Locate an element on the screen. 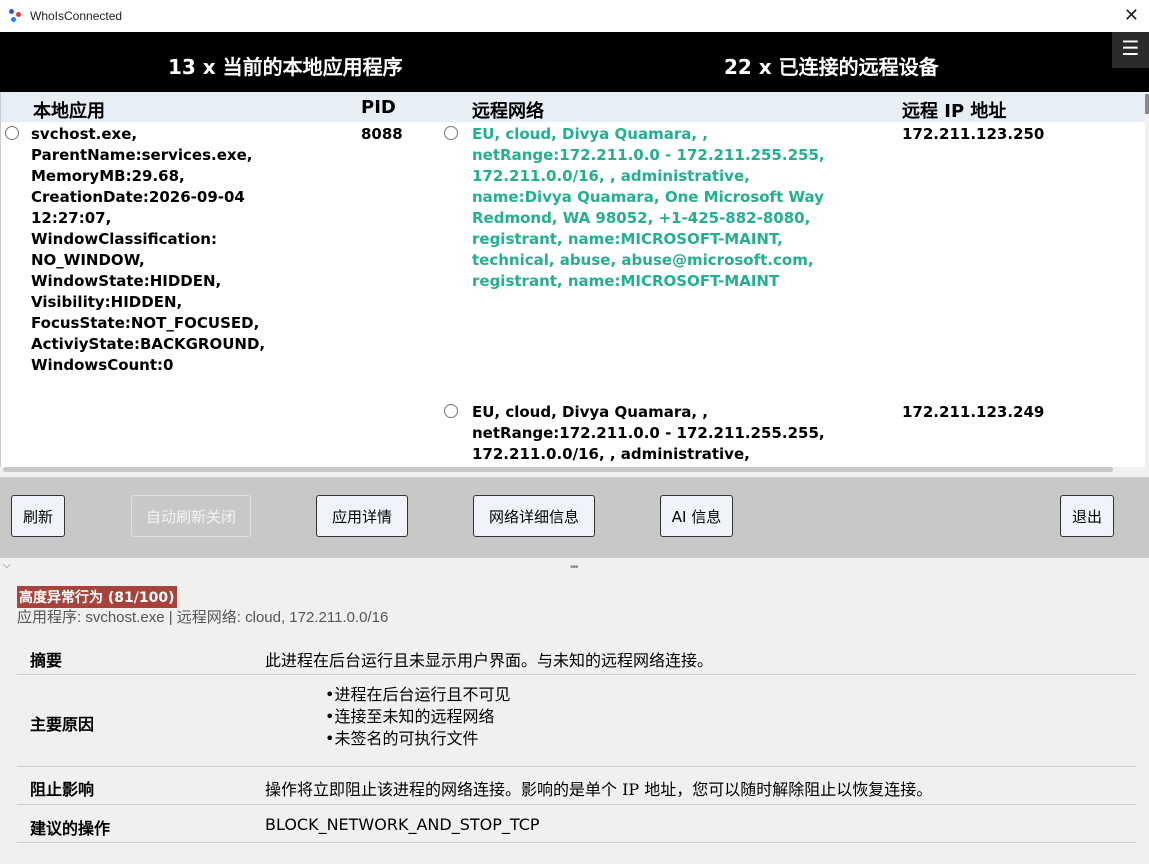  action-value: BLOCK_NETWORK_AND_STOP_TCP is located at coordinates (402, 824).